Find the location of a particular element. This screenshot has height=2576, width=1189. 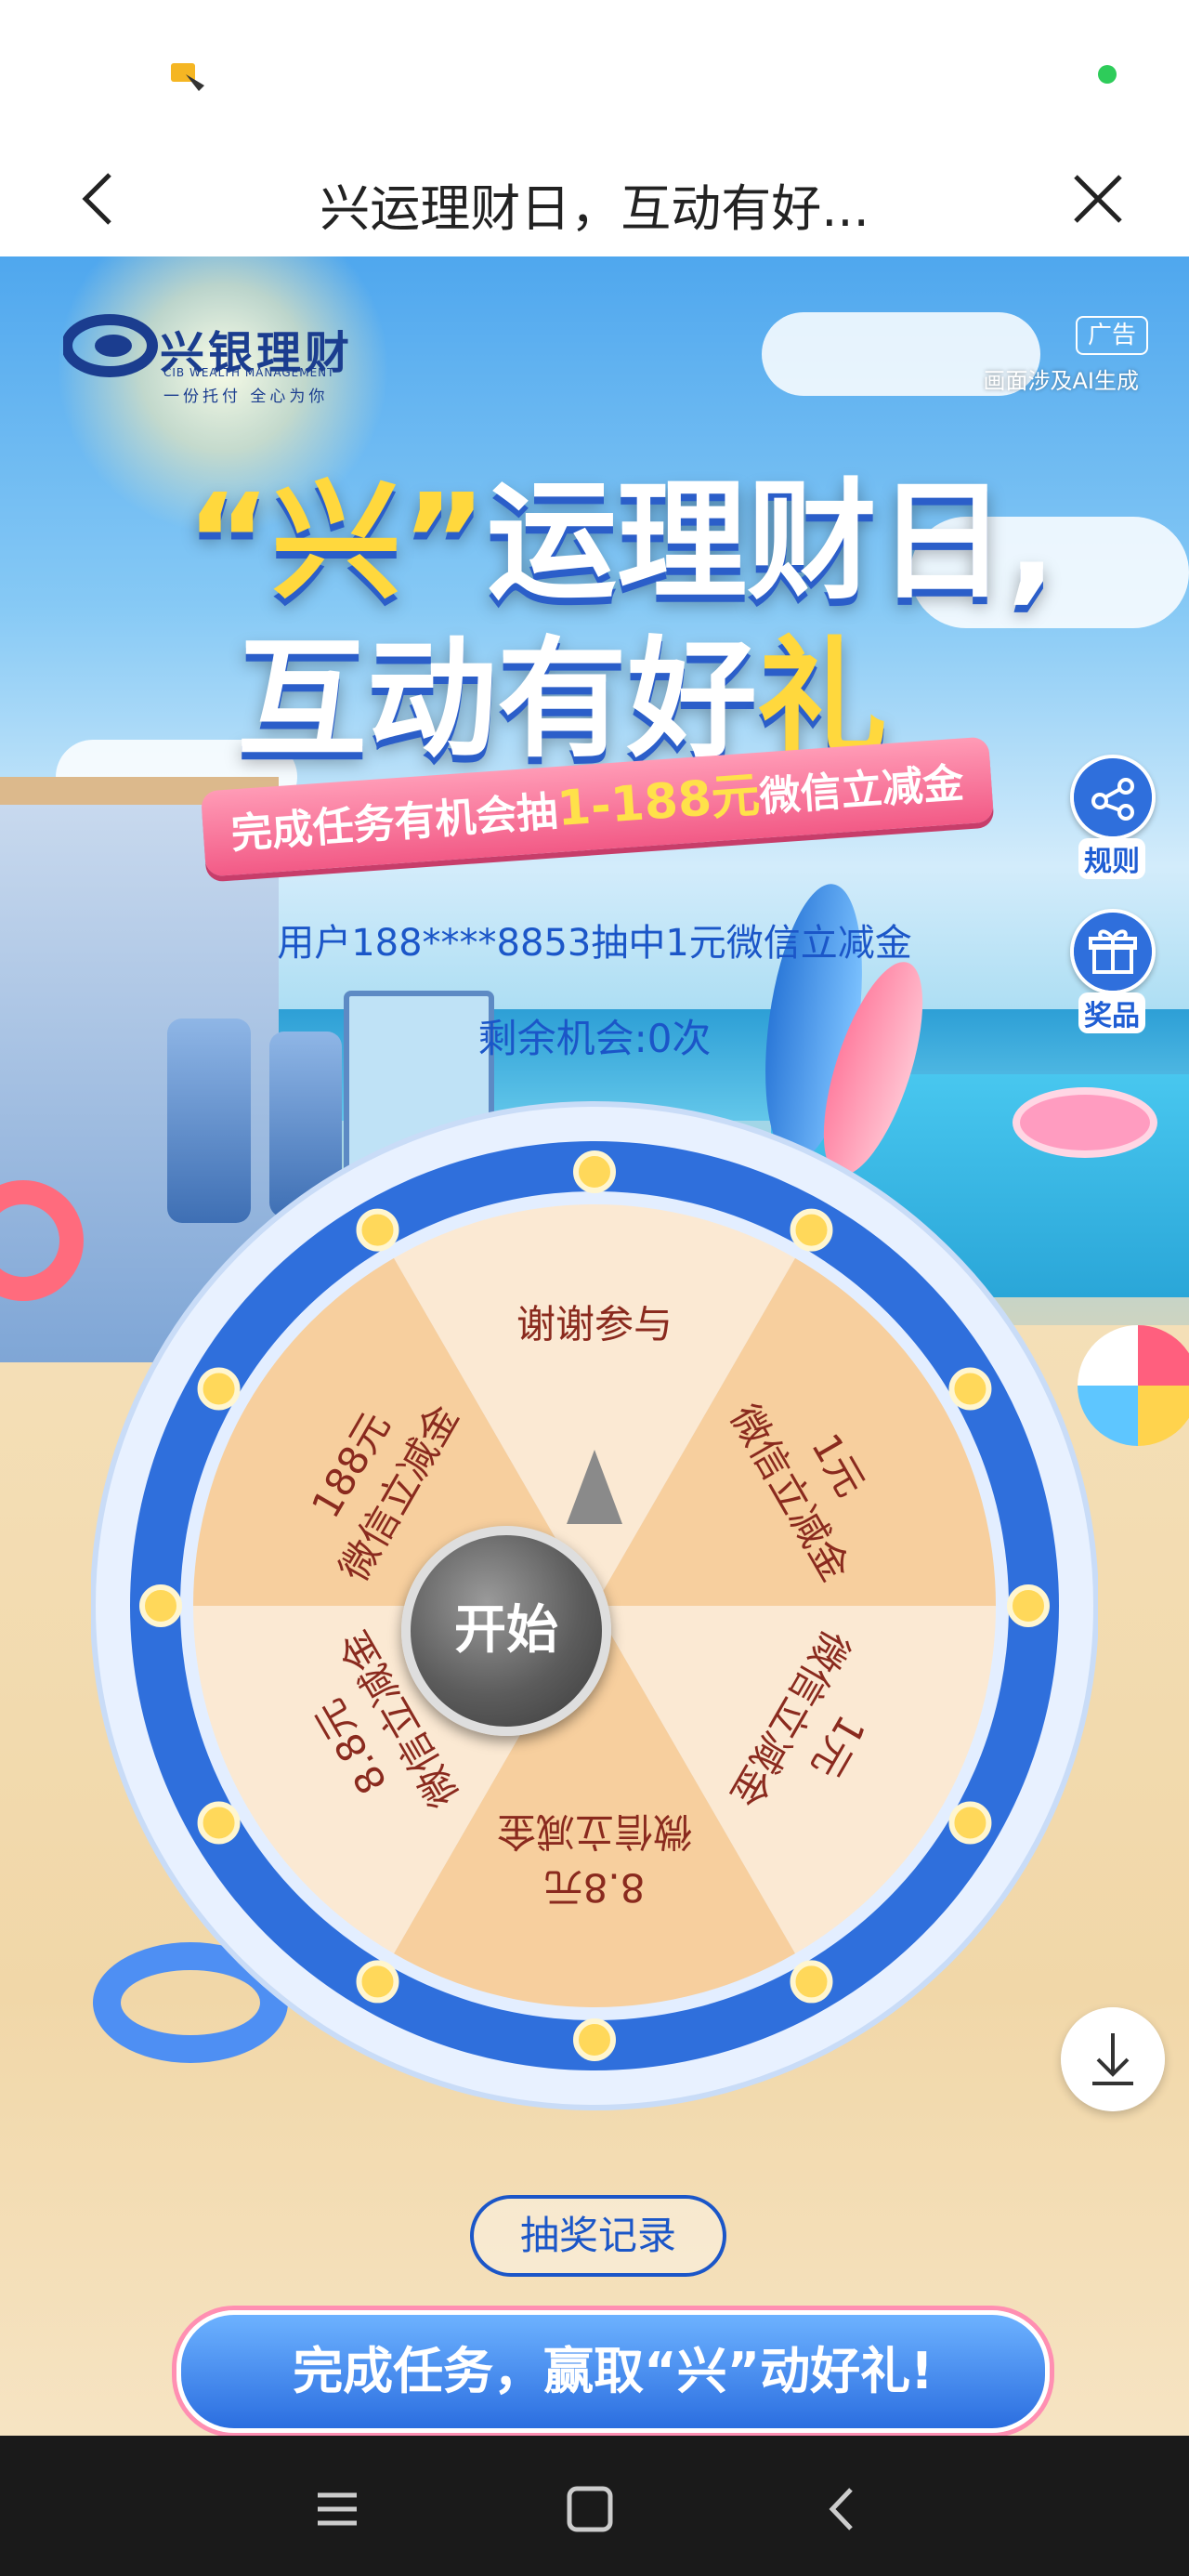

wheel-segment-sublabel: 微信立减金 is located at coordinates (594, 1832).